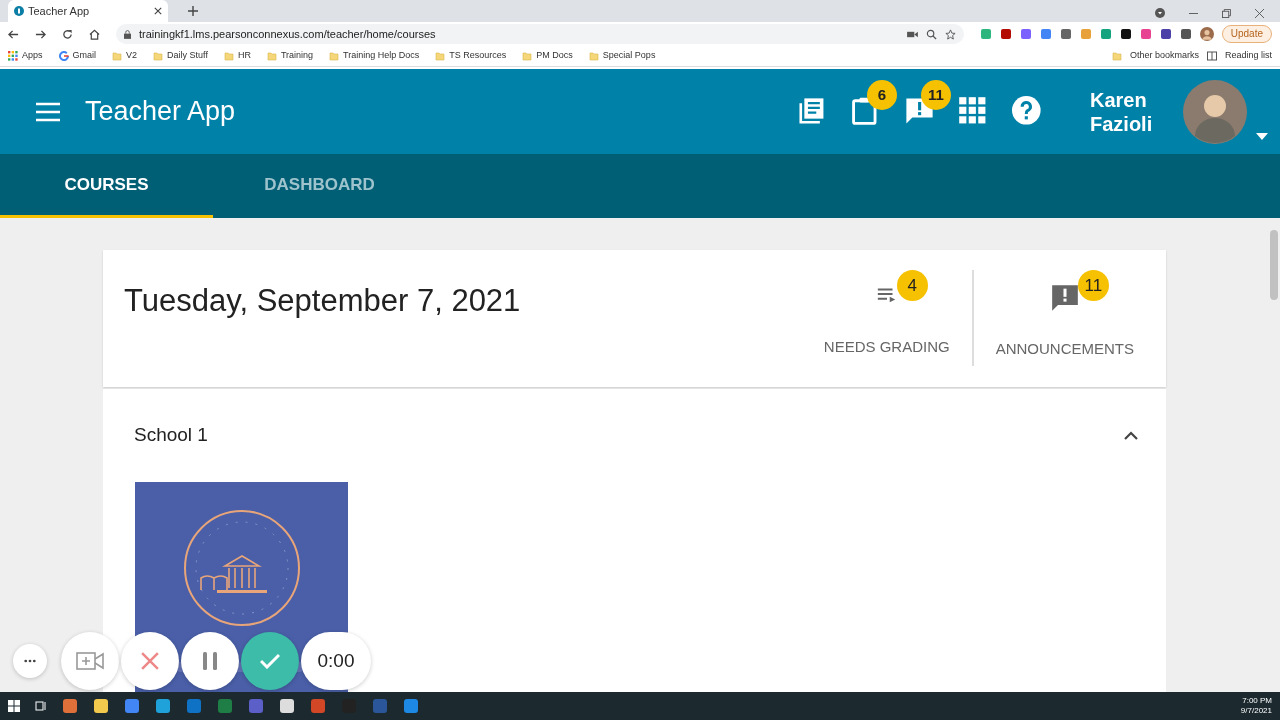  Describe the element at coordinates (1256, 711) in the screenshot. I see `clock-date: 9/7/2021` at that location.